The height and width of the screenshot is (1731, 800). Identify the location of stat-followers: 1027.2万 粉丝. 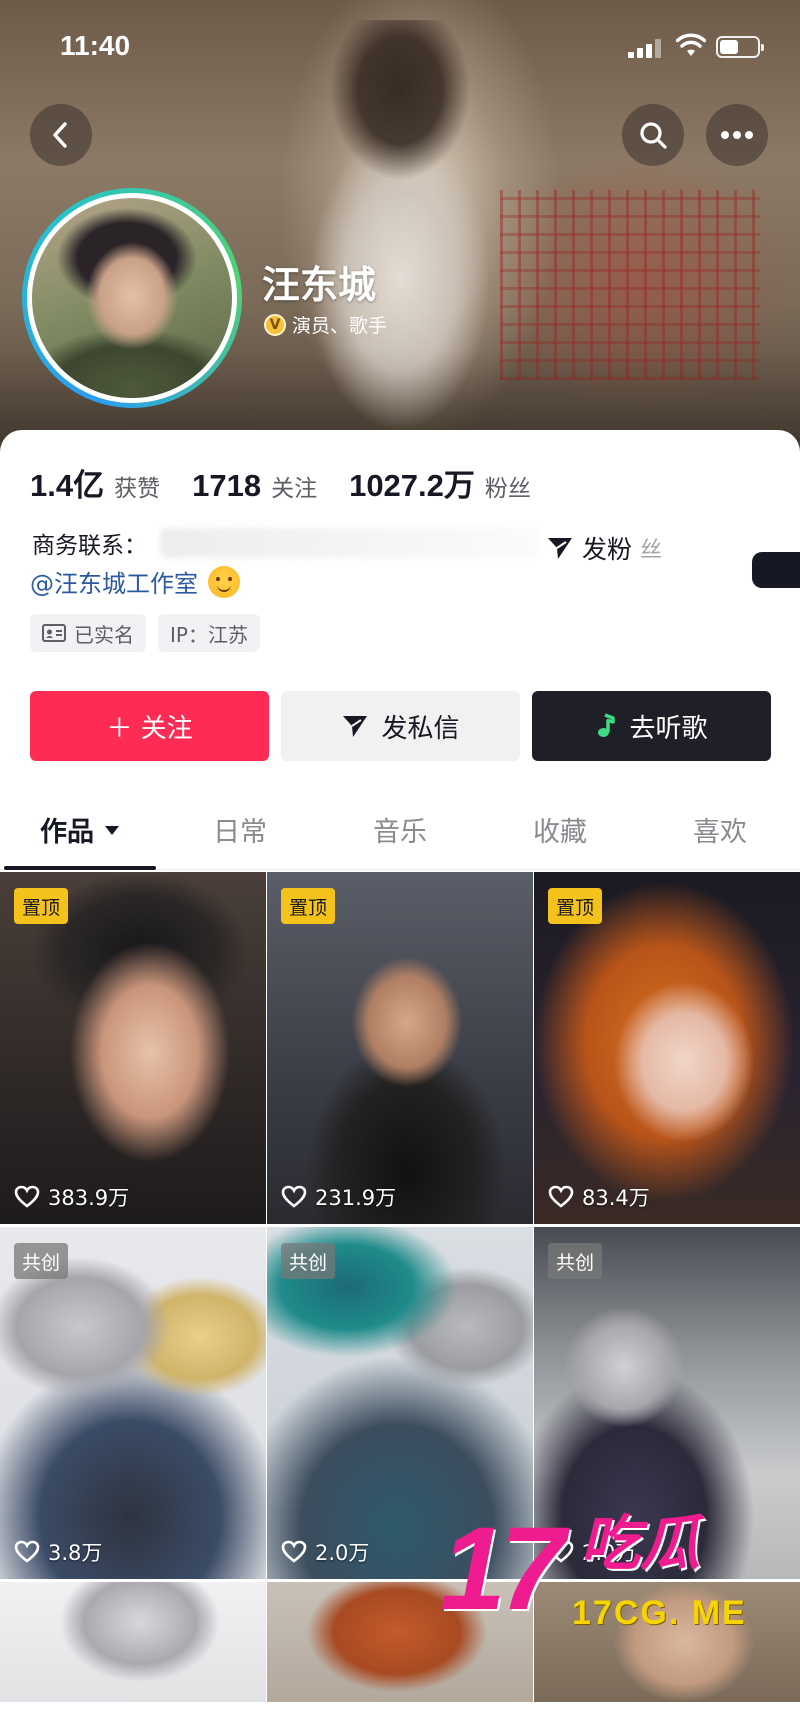
(440, 482).